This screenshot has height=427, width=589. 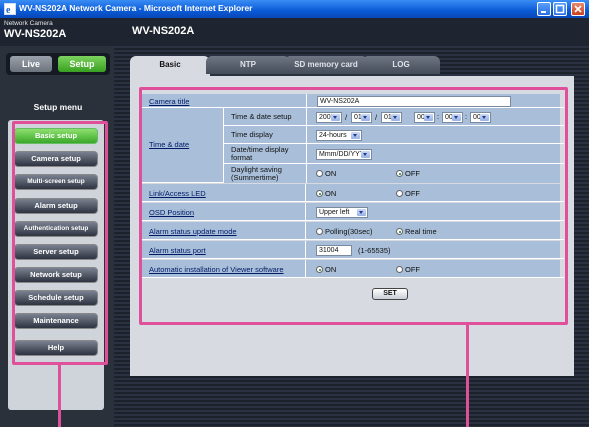 I want to click on maximize-button, so click(x=560, y=9).